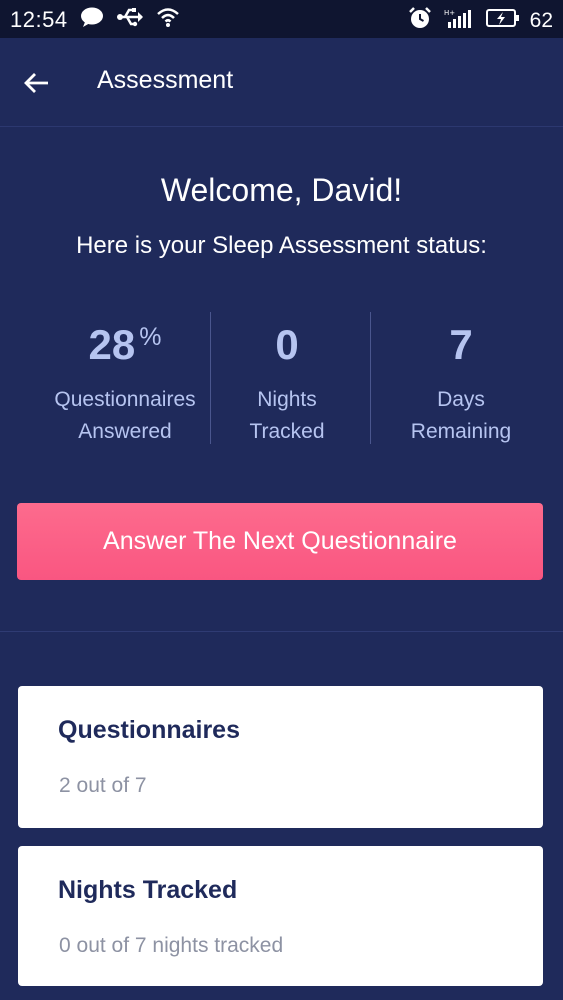 Image resolution: width=563 pixels, height=1000 pixels. Describe the element at coordinates (461, 399) in the screenshot. I see `stat-label-line: Days` at that location.